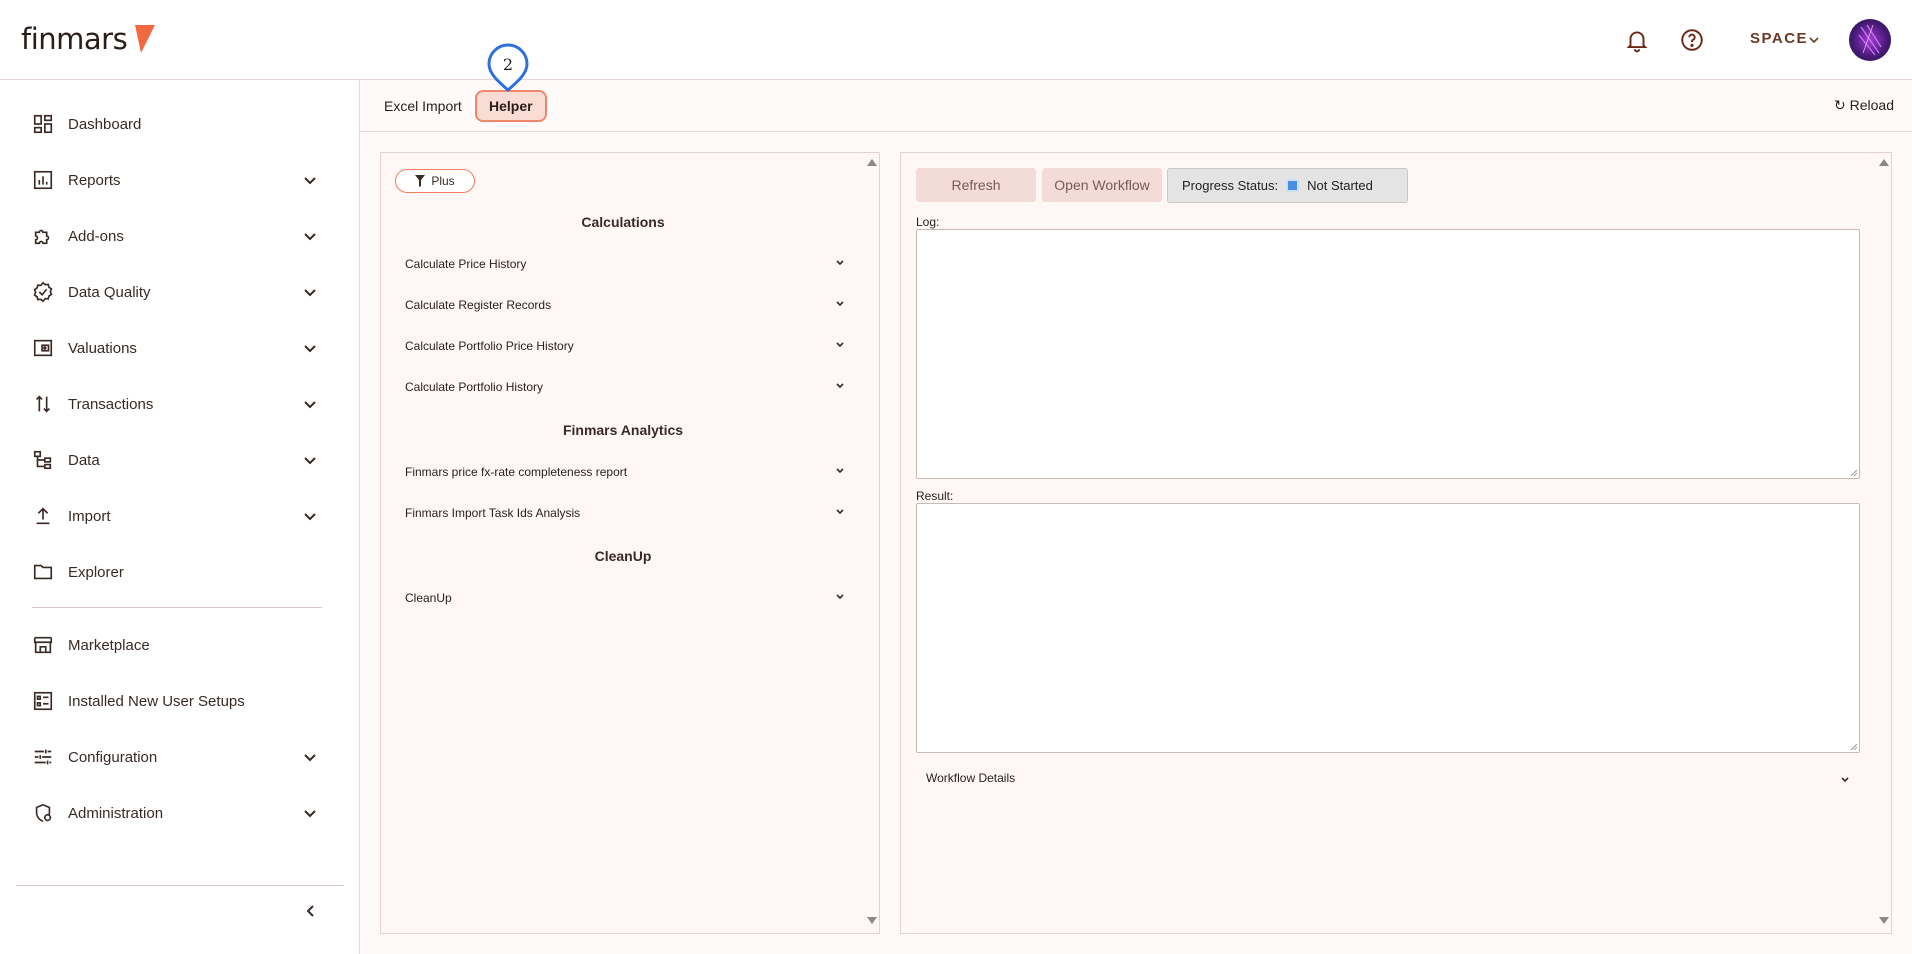  I want to click on log-label: Log:, so click(928, 222).